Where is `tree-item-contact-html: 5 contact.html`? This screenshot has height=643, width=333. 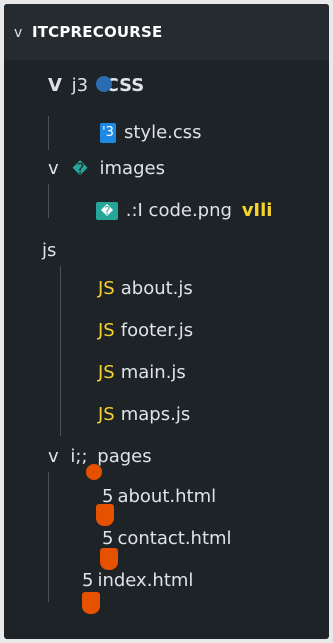
tree-item-contact-html: 5 contact.html is located at coordinates (167, 539).